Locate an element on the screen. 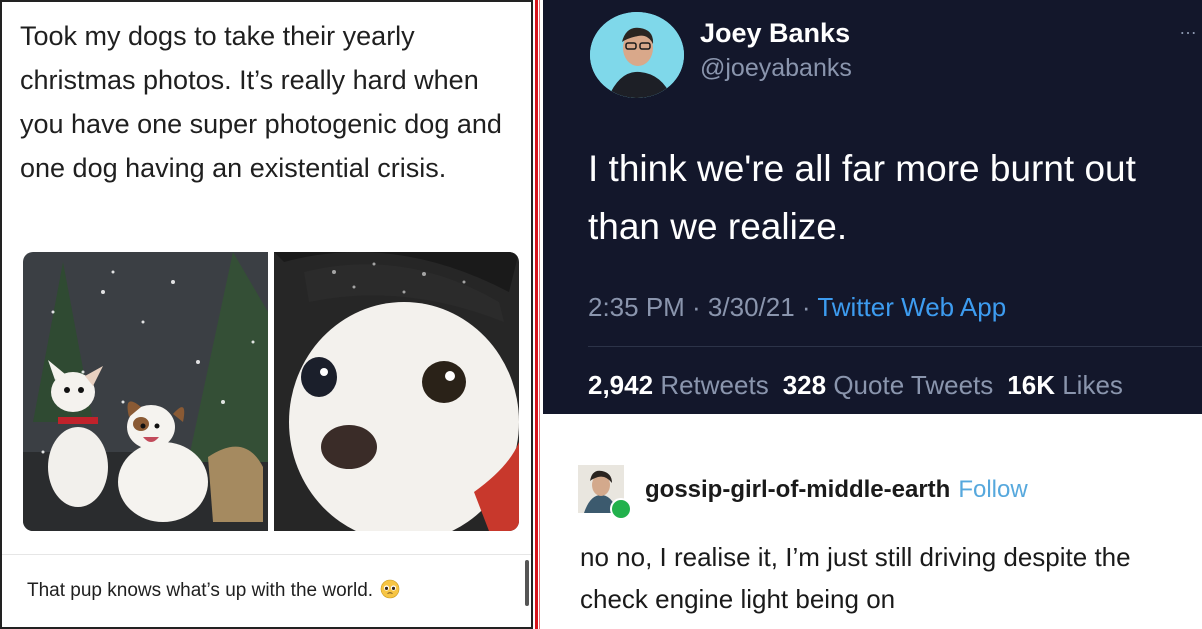 The width and height of the screenshot is (1202, 629). retweets-stat: 2,942 Retweets is located at coordinates (678, 385).